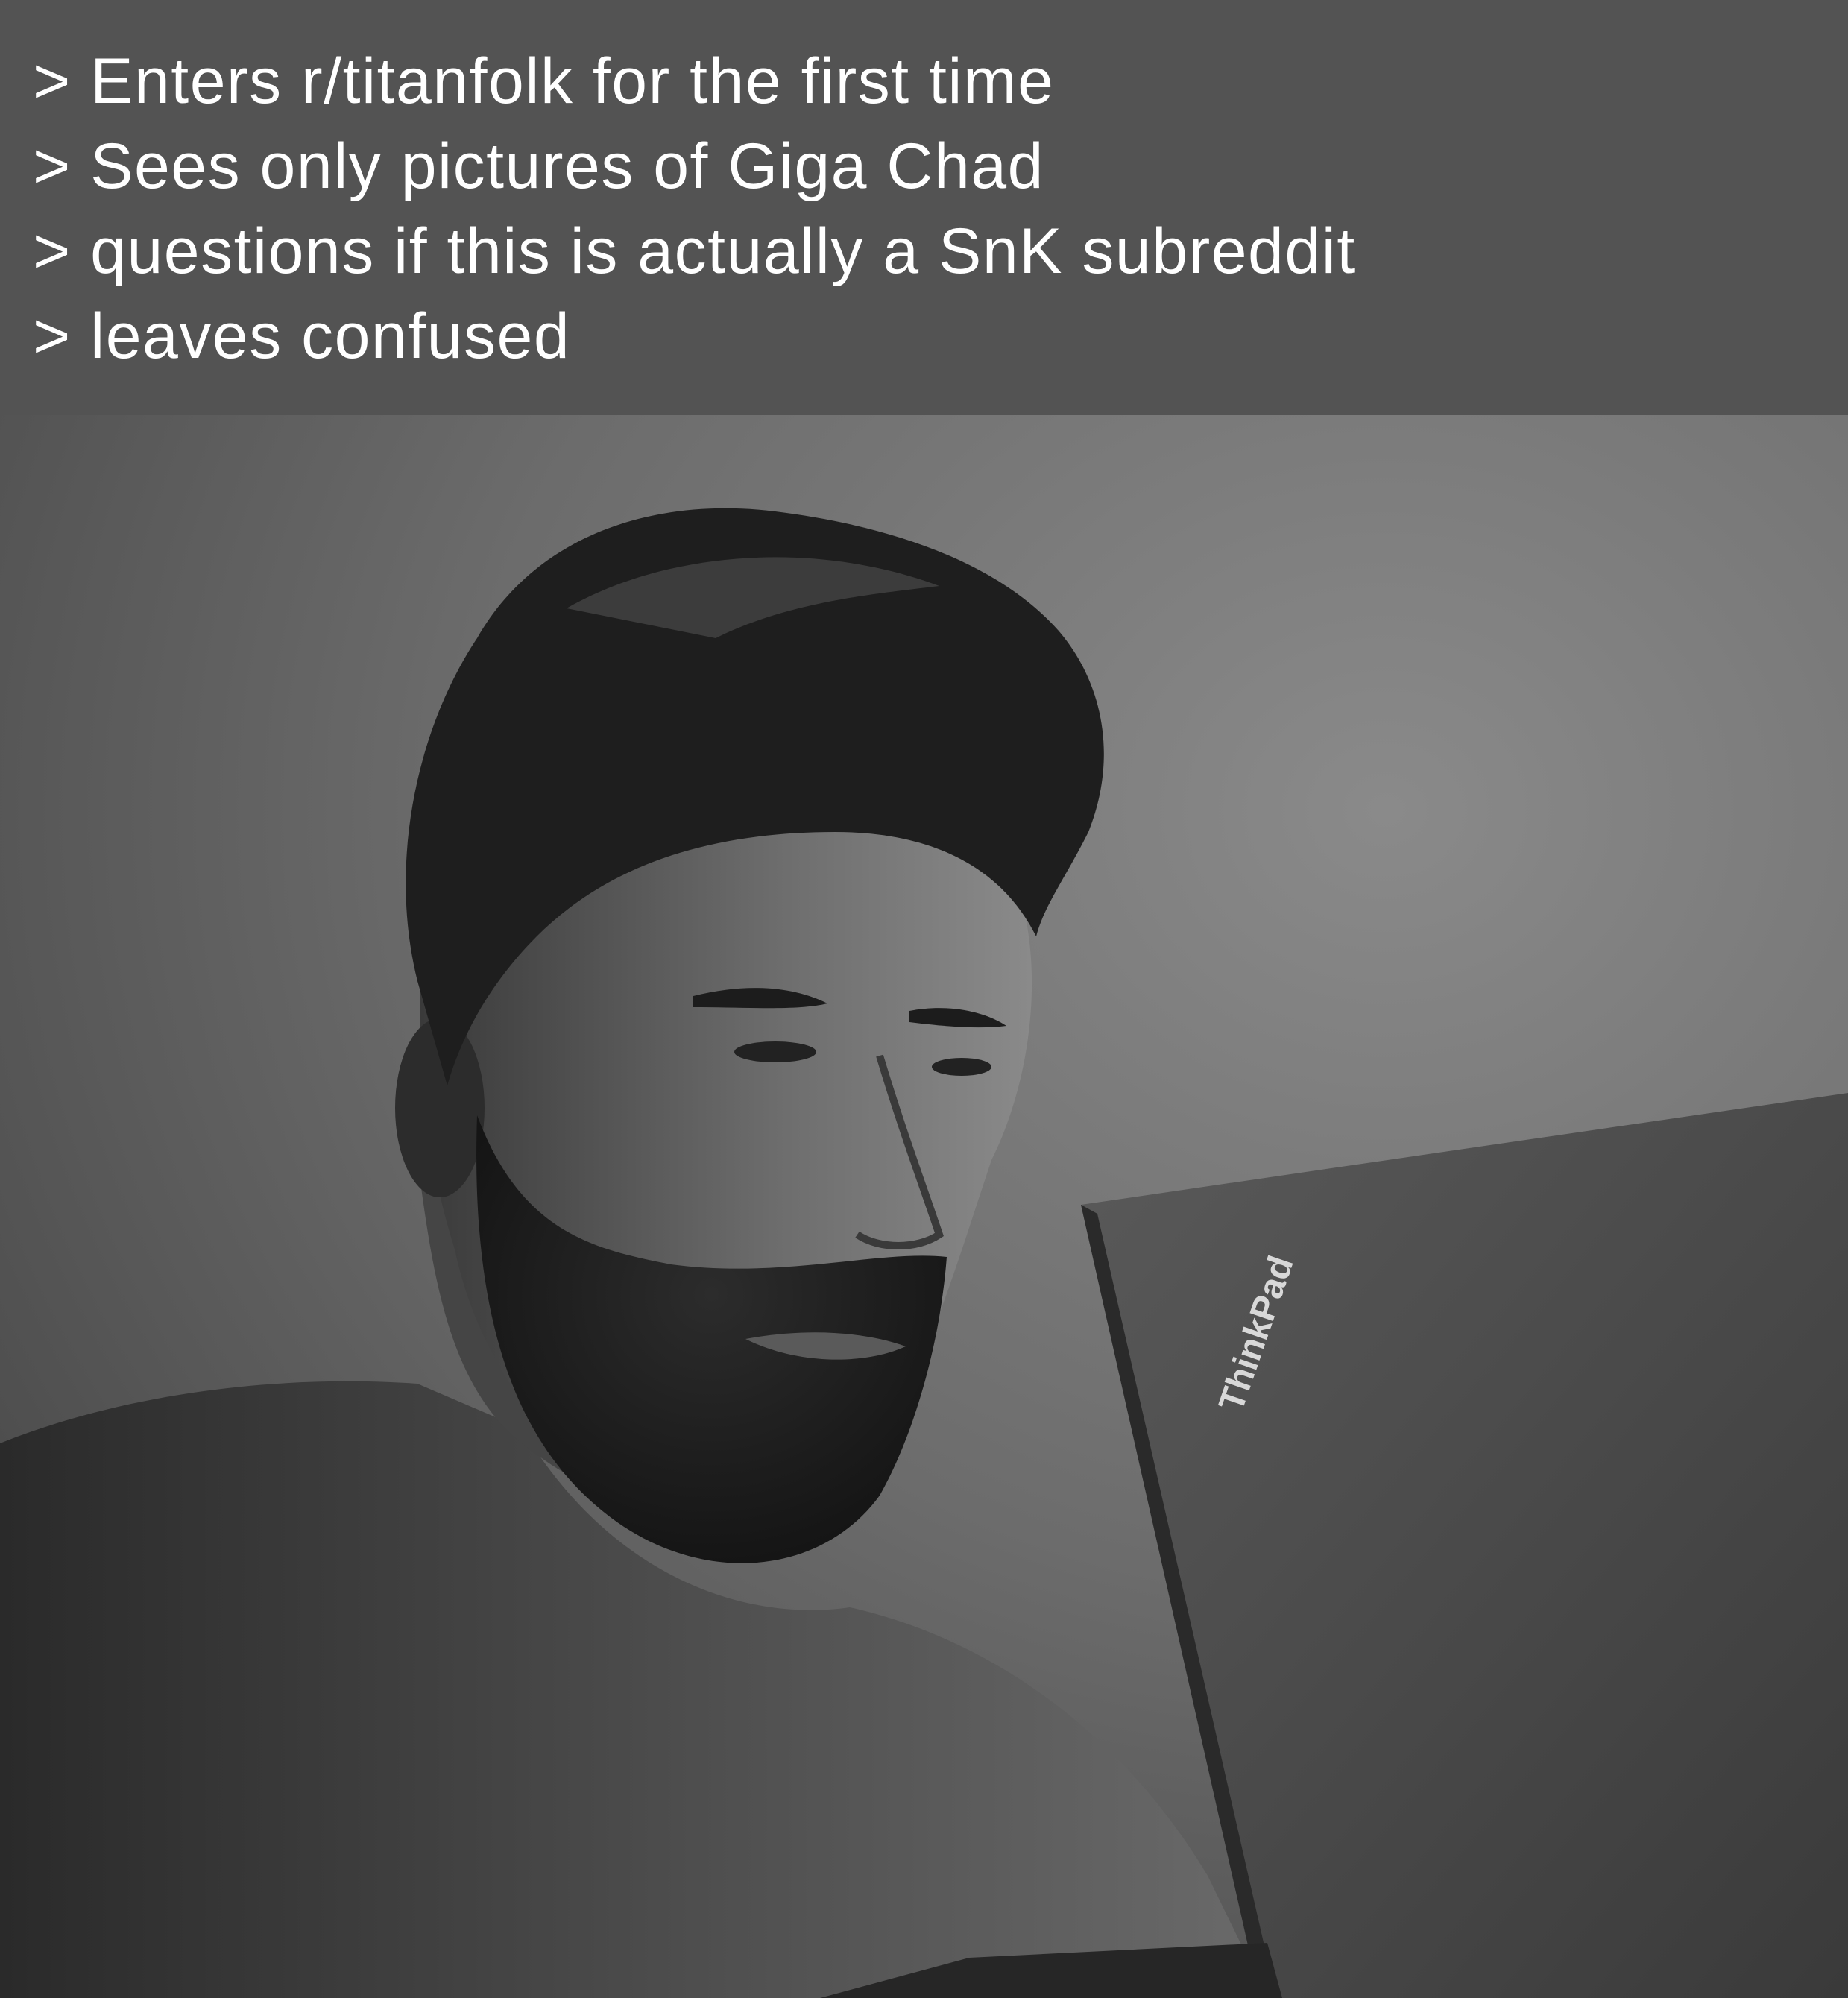  Describe the element at coordinates (544, 81) in the screenshot. I see `caption-line-1: > Enters r/titanfolk for the first time` at that location.